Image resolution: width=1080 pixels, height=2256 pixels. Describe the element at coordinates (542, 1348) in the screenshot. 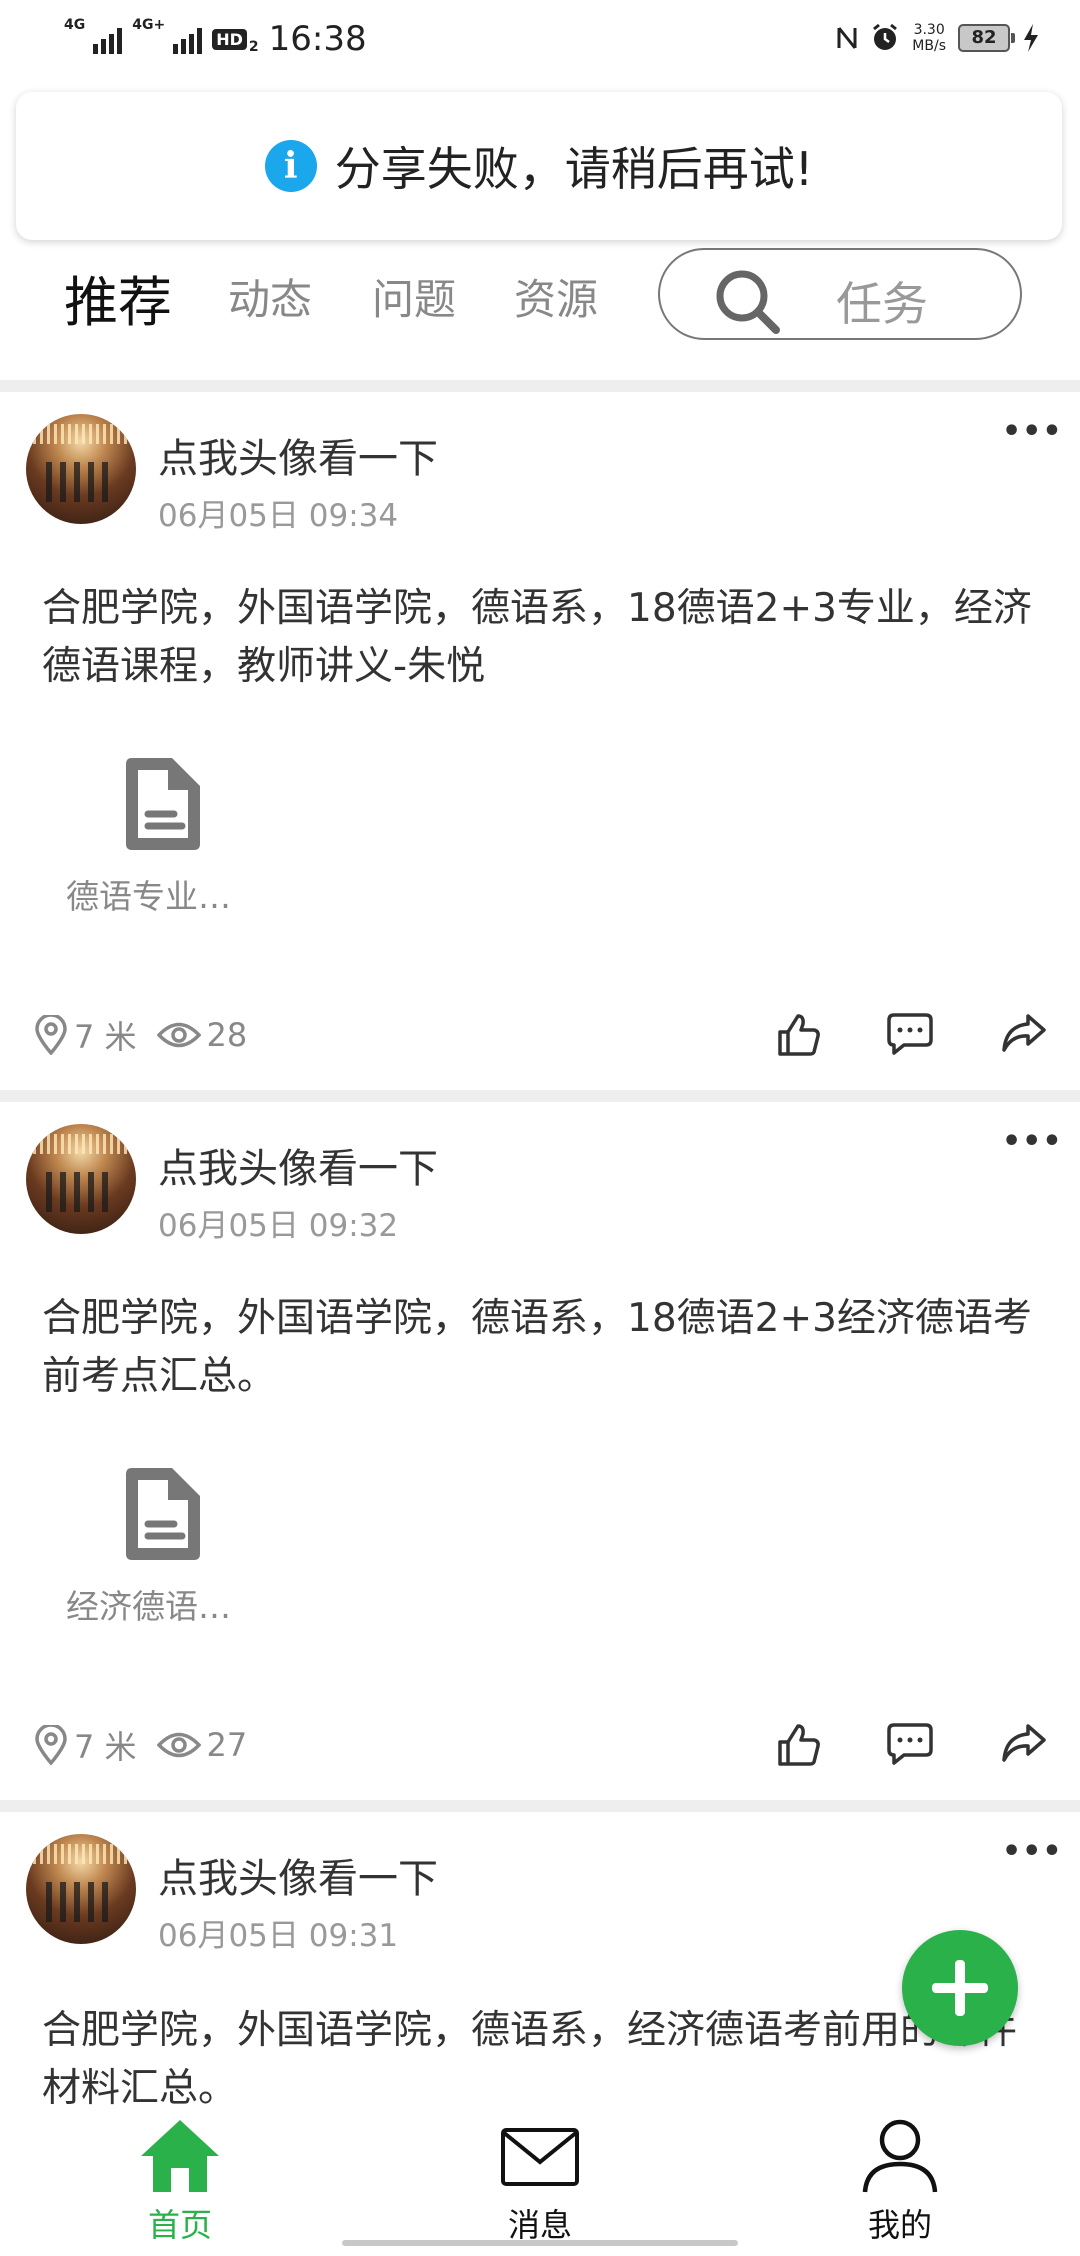

I see `post-content: 合肥学院，外国语学院，德语系，18德语2+3经济德语考前考点汇总。` at that location.